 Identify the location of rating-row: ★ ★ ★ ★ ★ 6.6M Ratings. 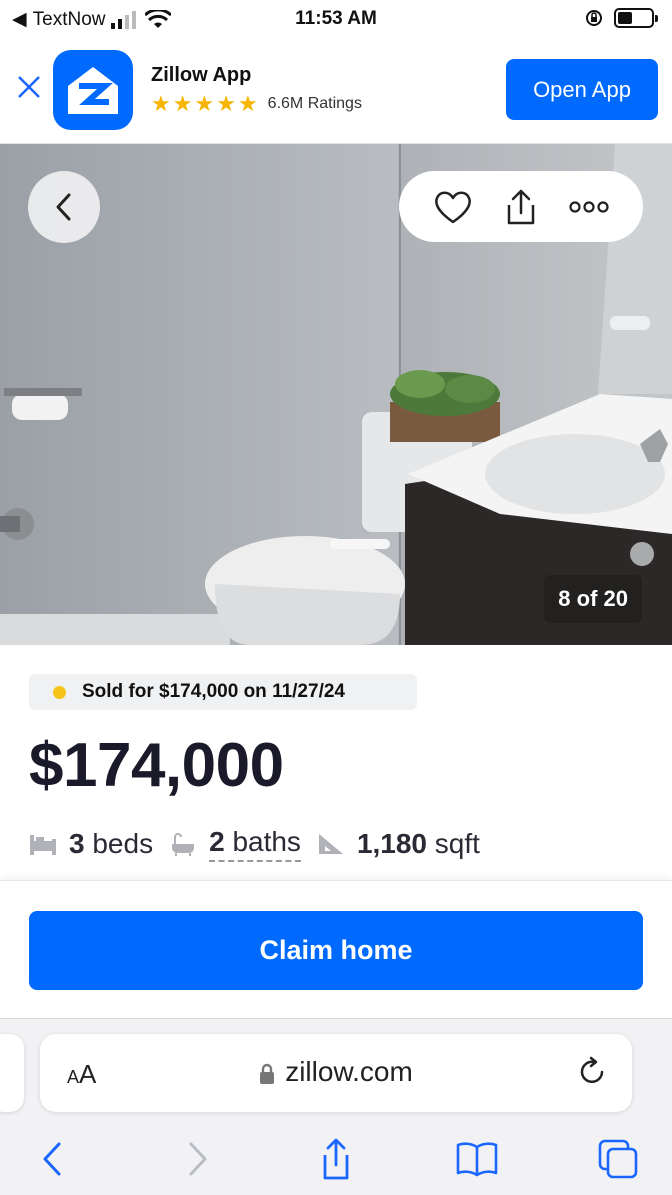
(256, 104).